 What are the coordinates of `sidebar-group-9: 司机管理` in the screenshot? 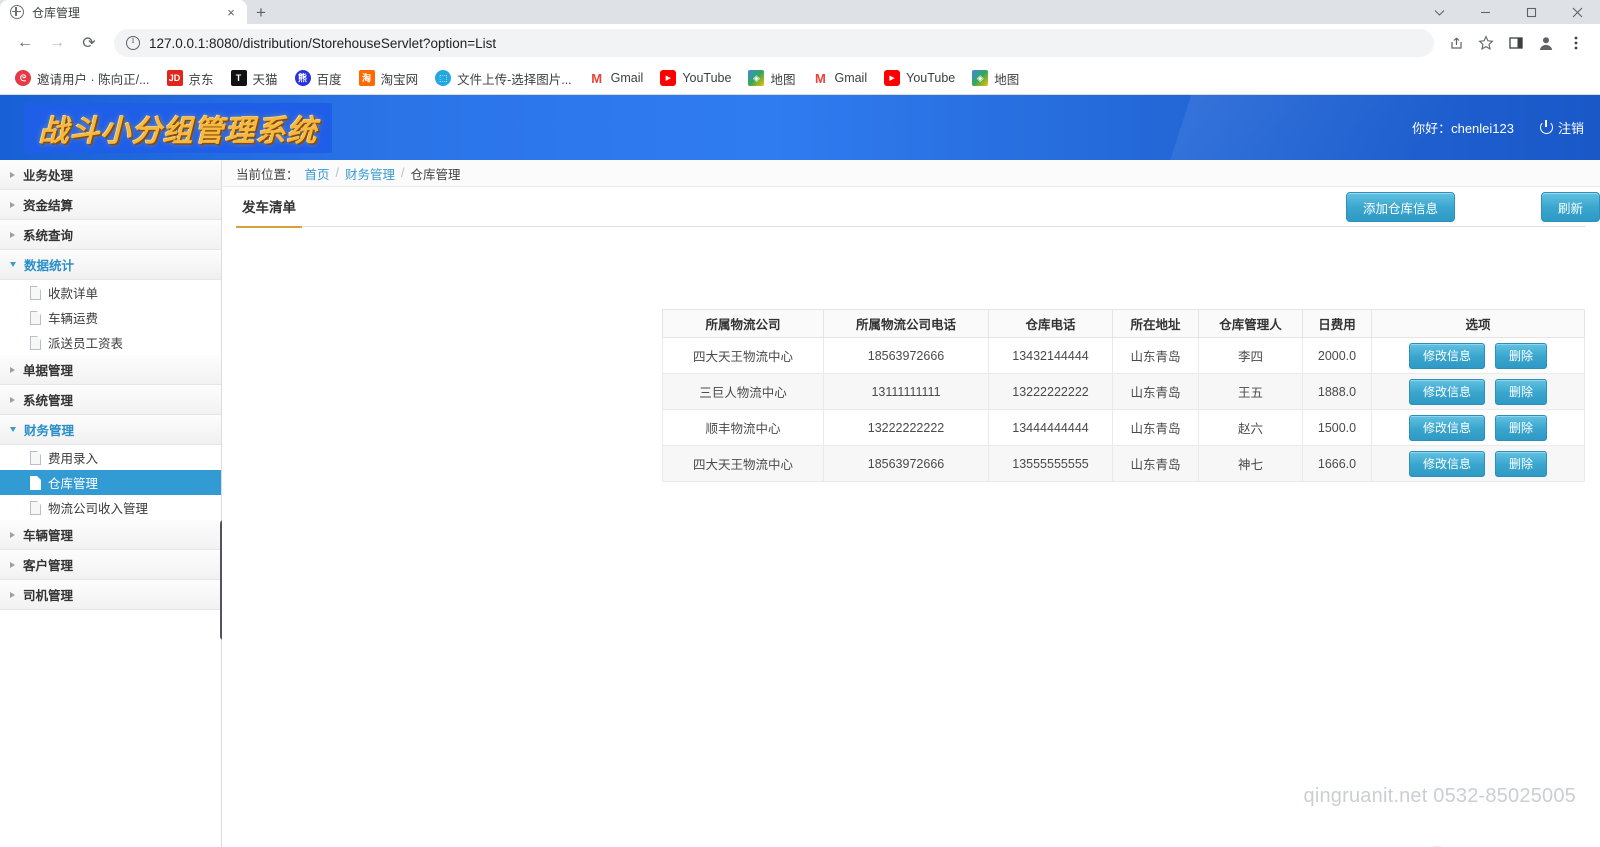 It's located at (110, 595).